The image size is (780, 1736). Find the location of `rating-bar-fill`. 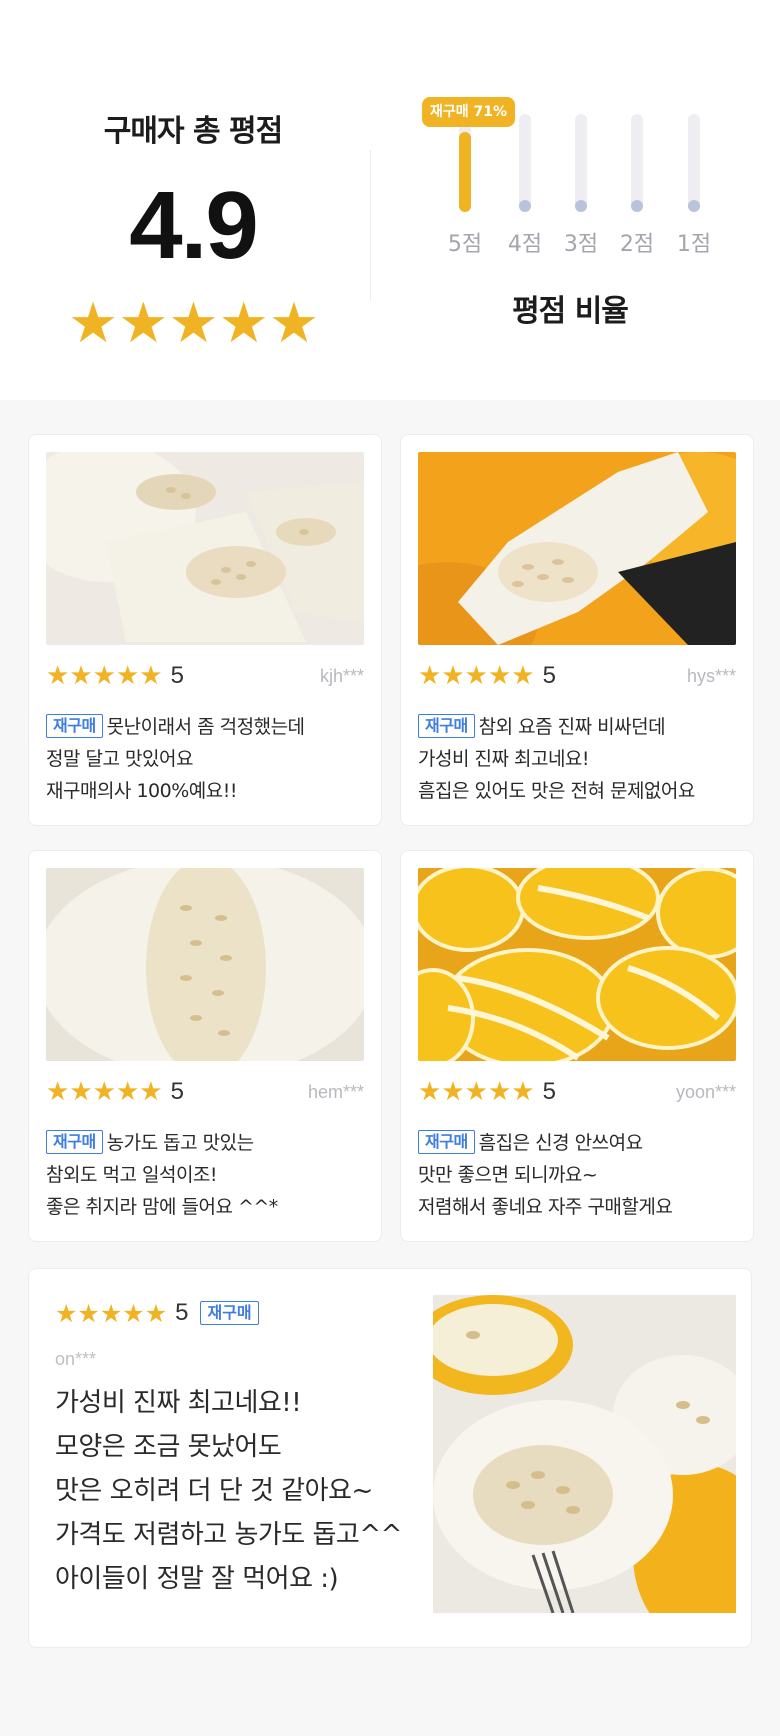

rating-bar-fill is located at coordinates (465, 172).